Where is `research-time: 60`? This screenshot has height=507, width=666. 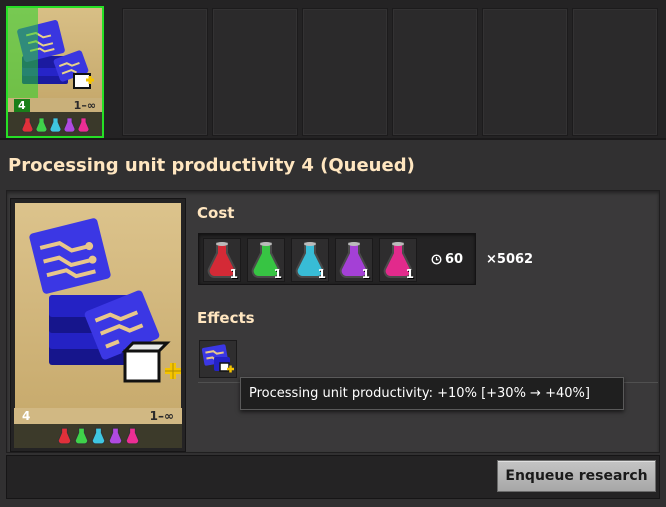
research-time: 60 is located at coordinates (447, 259).